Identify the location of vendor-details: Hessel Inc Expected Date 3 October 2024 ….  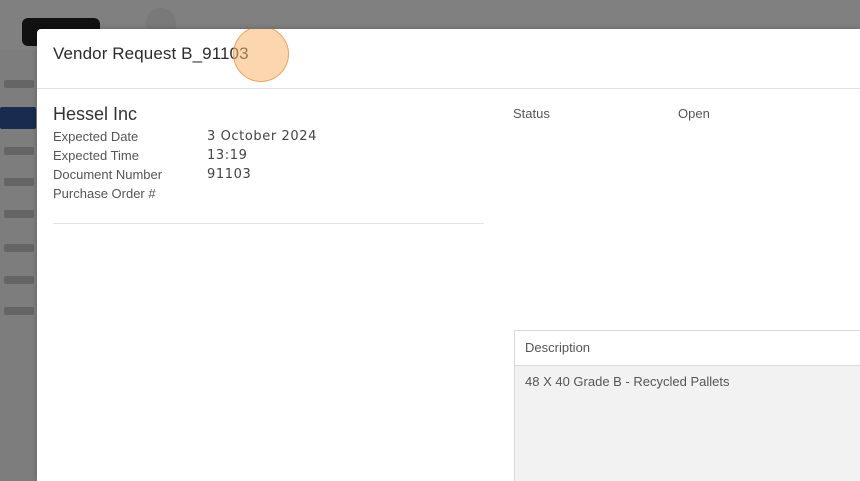
(268, 154).